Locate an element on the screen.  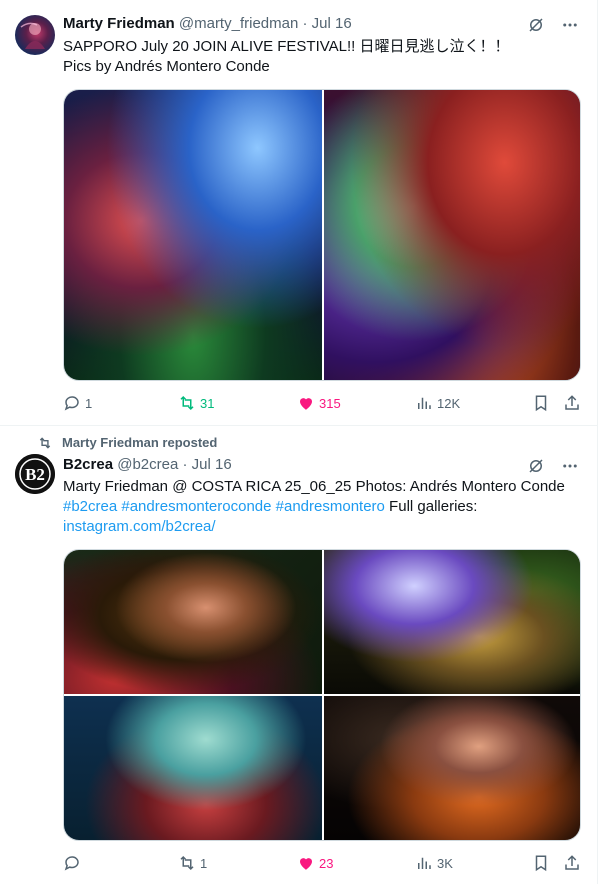
photo-drummer is located at coordinates (452, 622).